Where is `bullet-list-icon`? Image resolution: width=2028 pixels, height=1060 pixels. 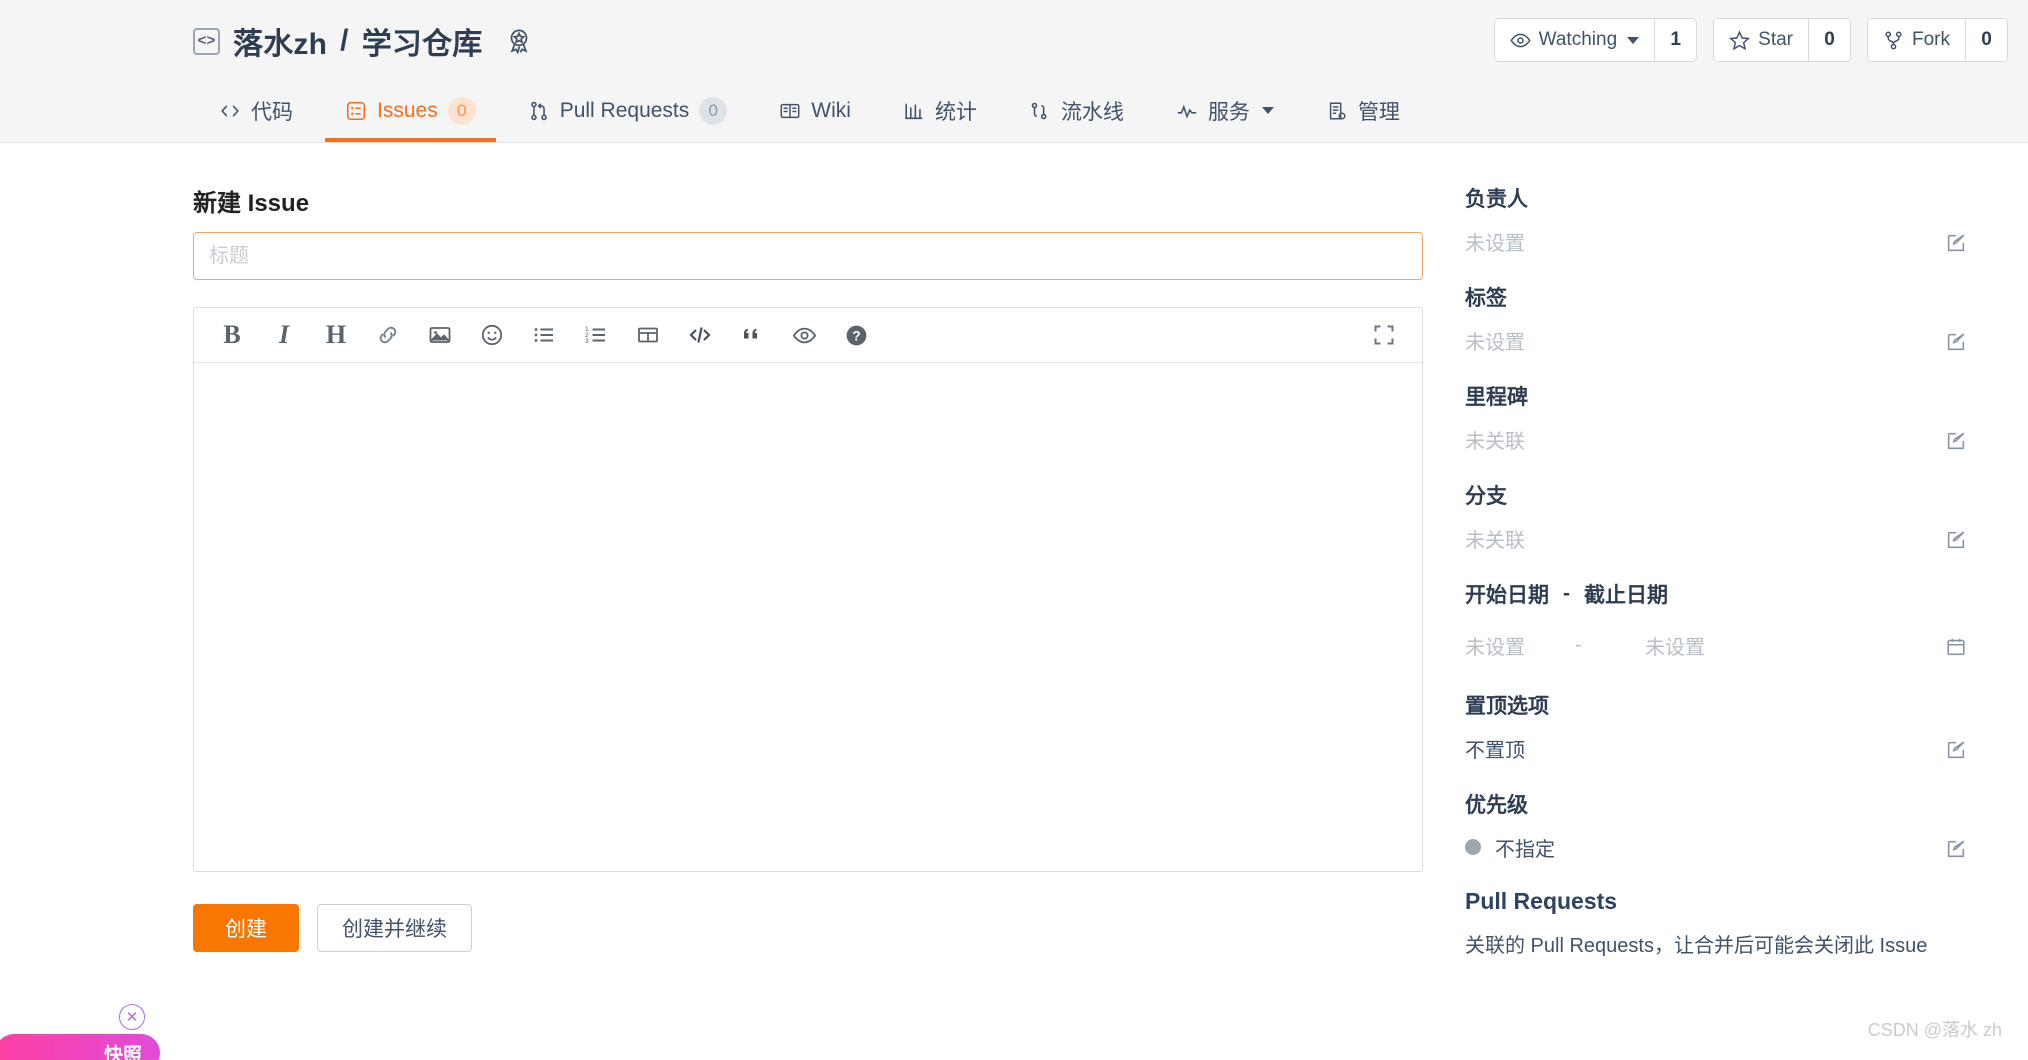
bullet-list-icon is located at coordinates (544, 335).